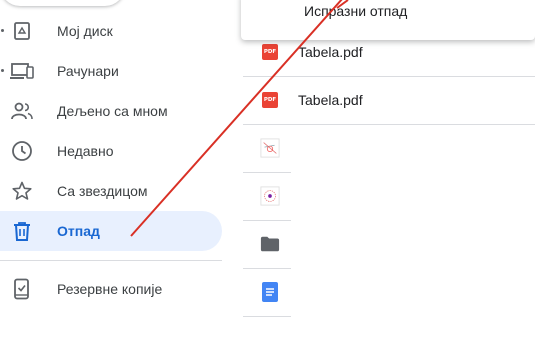 The height and width of the screenshot is (338, 535). Describe the element at coordinates (22, 111) in the screenshot. I see `shared-with-me-icon` at that location.